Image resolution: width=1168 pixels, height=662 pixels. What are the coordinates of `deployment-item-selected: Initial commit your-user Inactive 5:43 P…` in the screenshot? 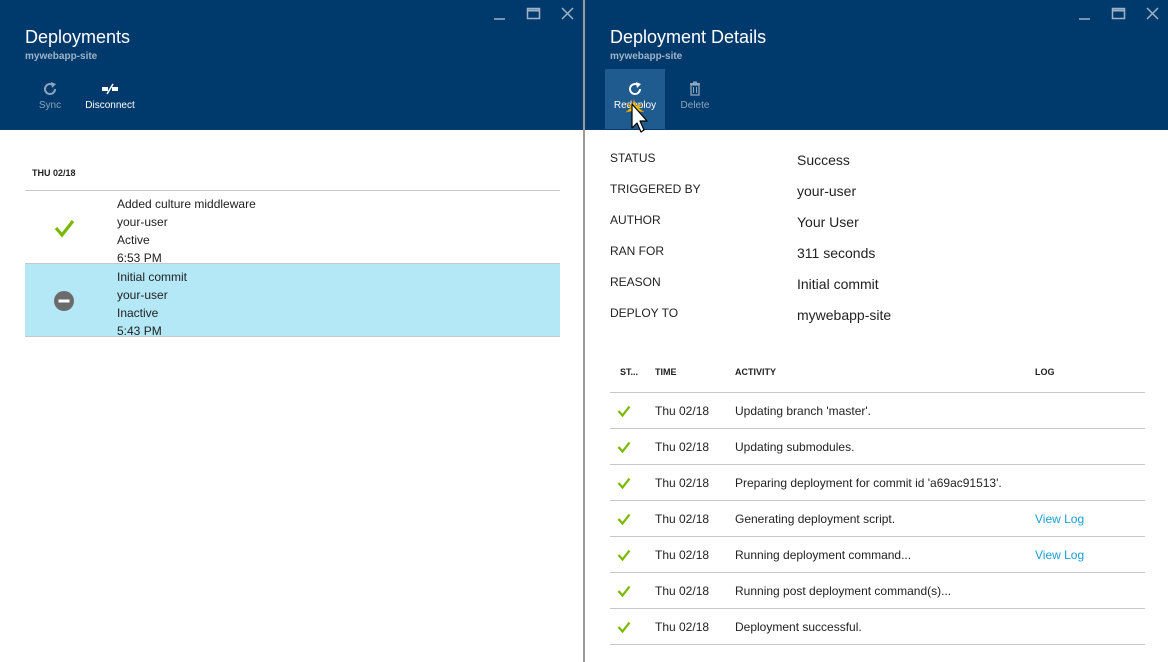 It's located at (292, 301).